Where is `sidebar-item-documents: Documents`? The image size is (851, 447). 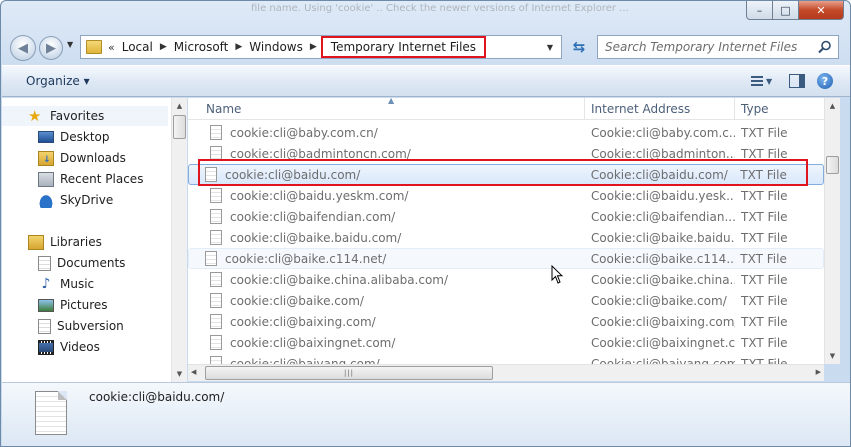
sidebar-item-documents: Documents is located at coordinates (81, 263).